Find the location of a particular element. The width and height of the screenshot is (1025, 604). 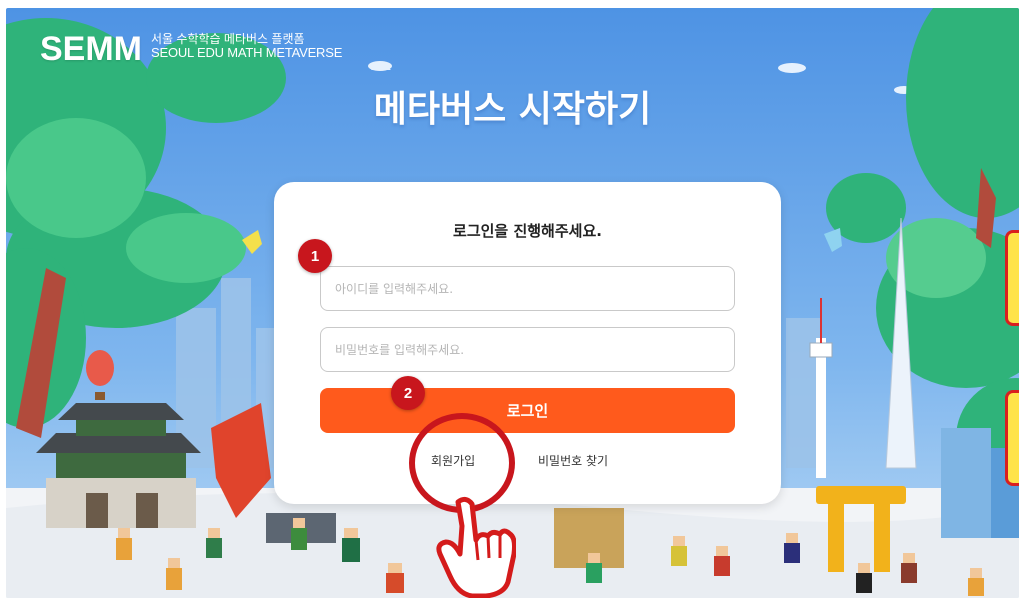

page-title: 메타버스 시작하기 is located at coordinates (512, 109).